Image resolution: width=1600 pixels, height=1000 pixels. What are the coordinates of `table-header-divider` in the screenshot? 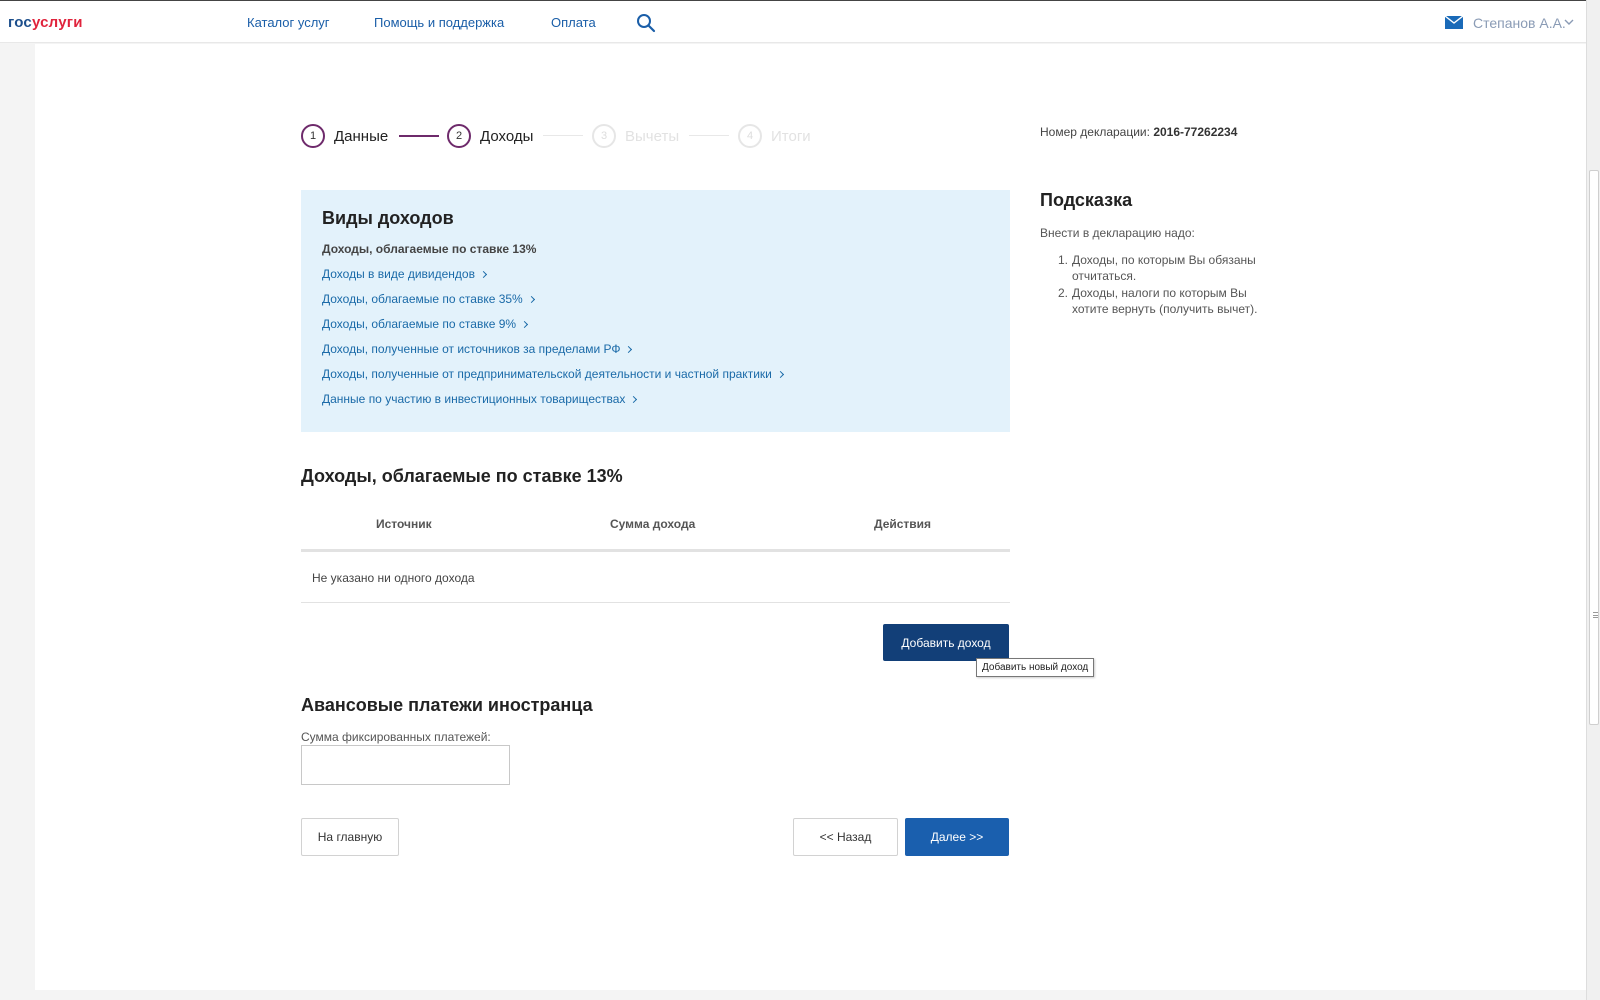 It's located at (655, 550).